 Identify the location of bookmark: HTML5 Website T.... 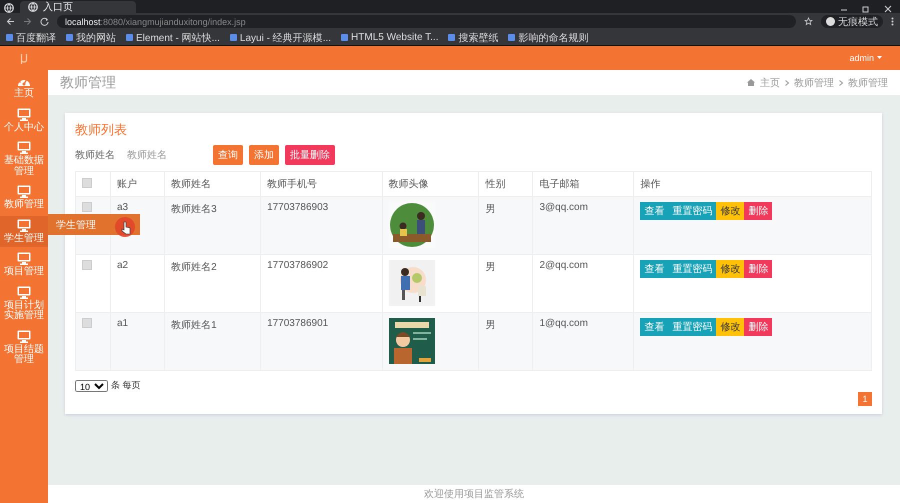
(389, 37).